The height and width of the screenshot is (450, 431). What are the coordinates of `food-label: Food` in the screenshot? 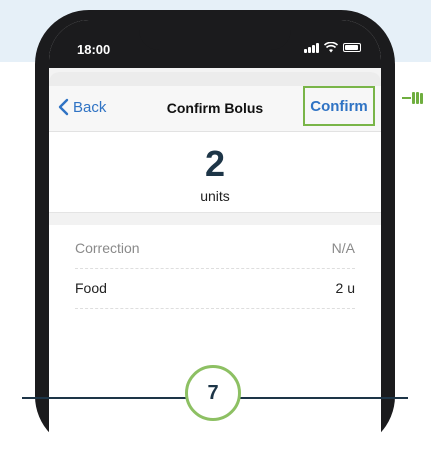 It's located at (91, 288).